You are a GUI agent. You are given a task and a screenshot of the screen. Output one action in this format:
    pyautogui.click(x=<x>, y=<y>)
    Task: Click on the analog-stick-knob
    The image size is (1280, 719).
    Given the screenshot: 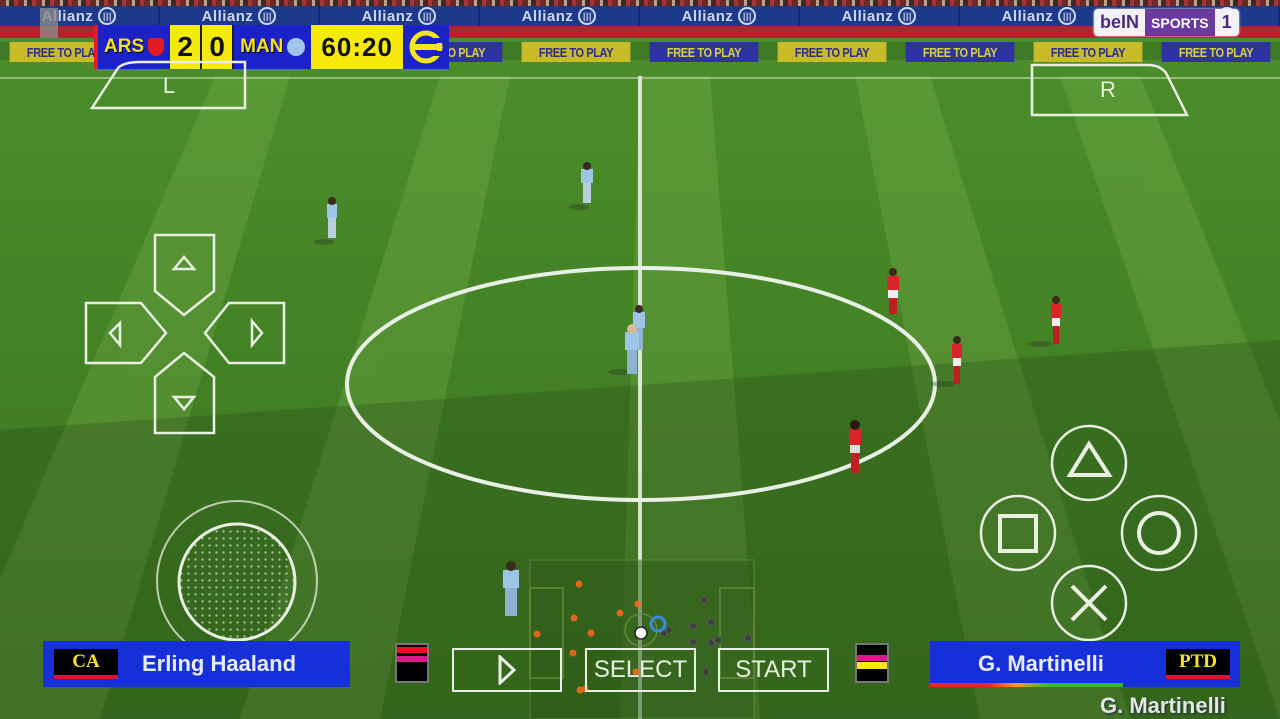 What is the action you would take?
    pyautogui.click(x=237, y=582)
    